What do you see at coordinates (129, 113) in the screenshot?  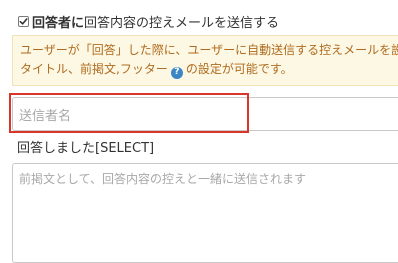 I see `highlight-frame` at bounding box center [129, 113].